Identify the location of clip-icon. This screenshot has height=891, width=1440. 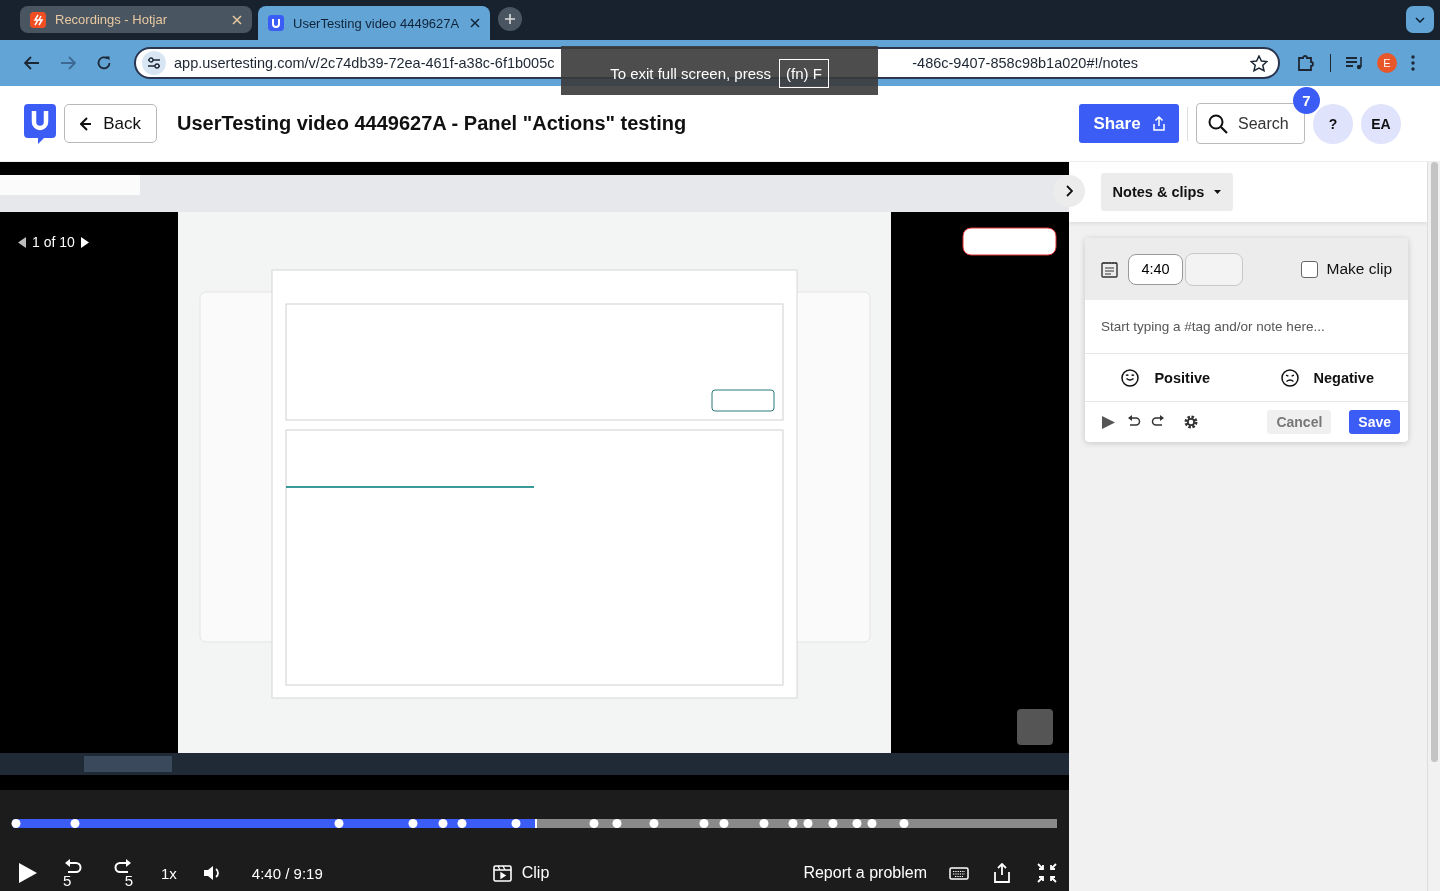
(502, 873).